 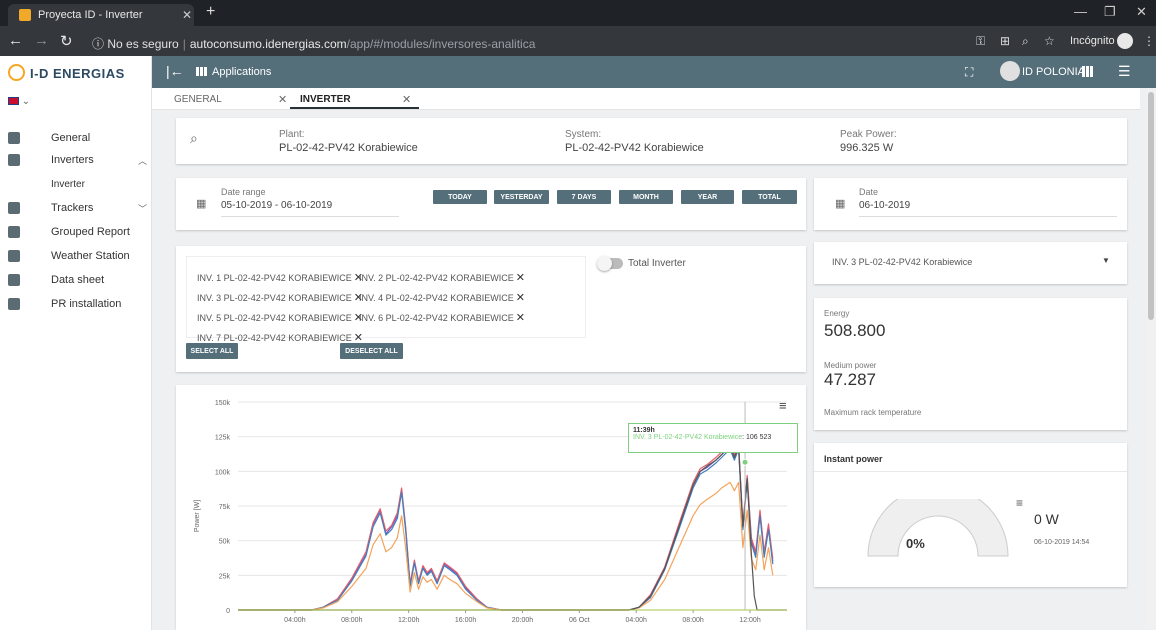 What do you see at coordinates (1106, 260) in the screenshot?
I see `dropdown-arrow-icon: ▼` at bounding box center [1106, 260].